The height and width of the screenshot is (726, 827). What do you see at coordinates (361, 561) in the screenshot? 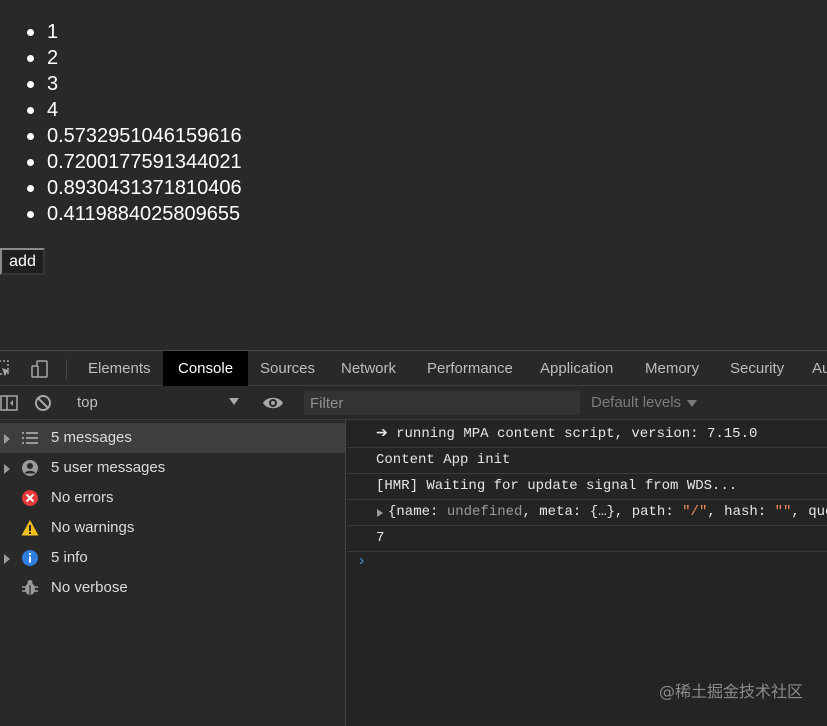
I see `console-prompt: ›` at bounding box center [361, 561].